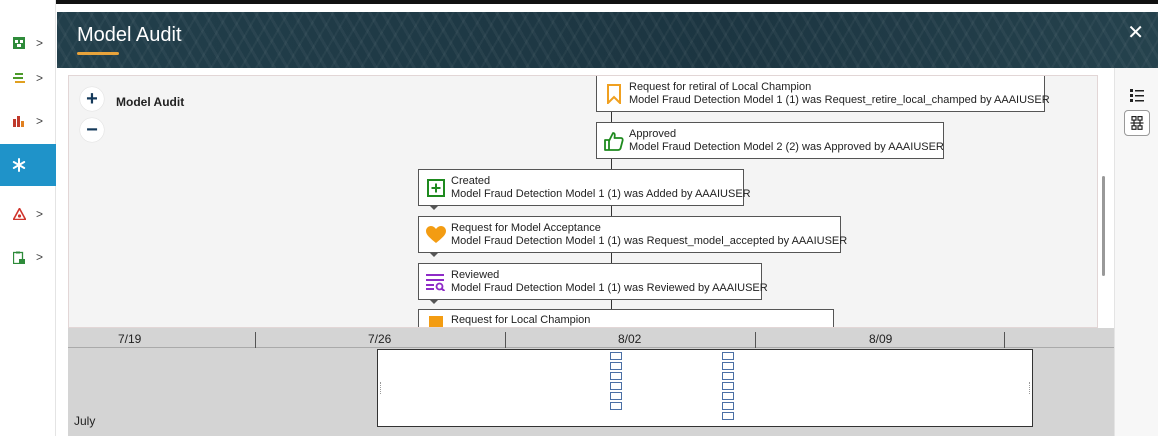 This screenshot has height=436, width=1158. What do you see at coordinates (19, 165) in the screenshot?
I see `asterisk-icon` at bounding box center [19, 165].